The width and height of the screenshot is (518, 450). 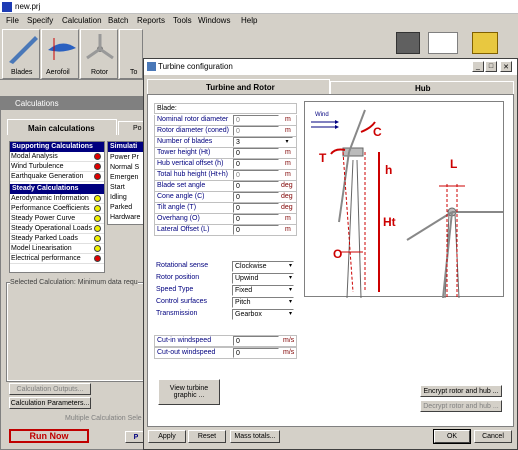 I want to click on toolbar-calculator-icon, so click(x=408, y=43).